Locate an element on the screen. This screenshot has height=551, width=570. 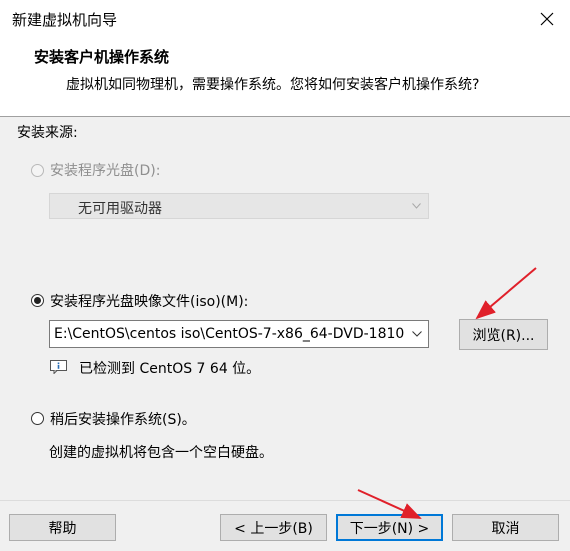
back-button: < 上一步(B) is located at coordinates (273, 527).